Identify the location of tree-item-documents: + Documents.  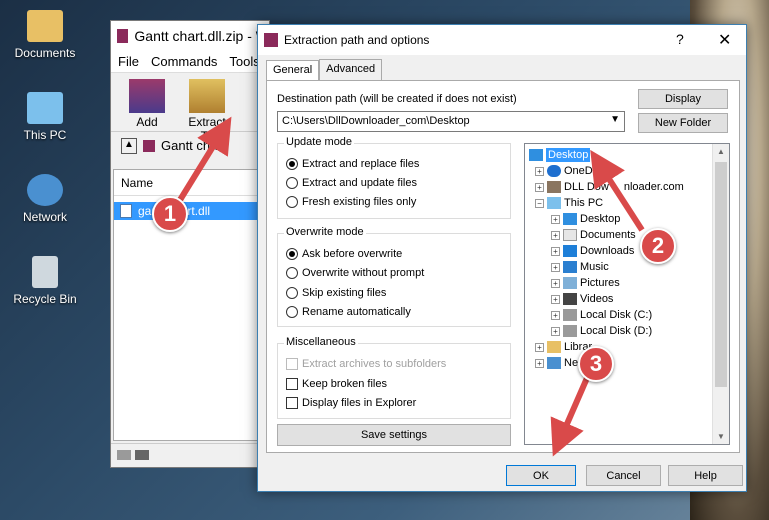
(593, 235).